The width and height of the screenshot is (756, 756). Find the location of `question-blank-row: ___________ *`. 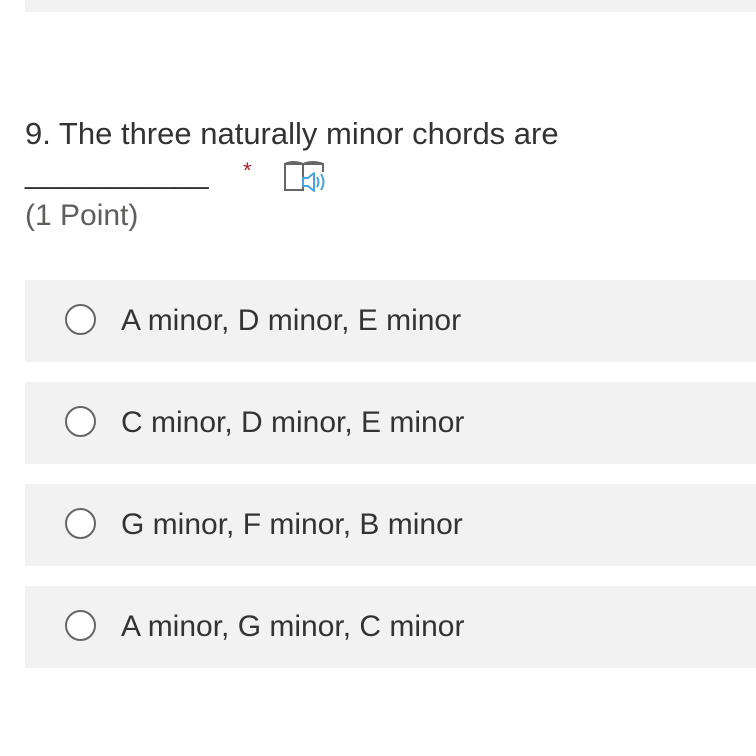

question-blank-row: ___________ * is located at coordinates (375, 176).